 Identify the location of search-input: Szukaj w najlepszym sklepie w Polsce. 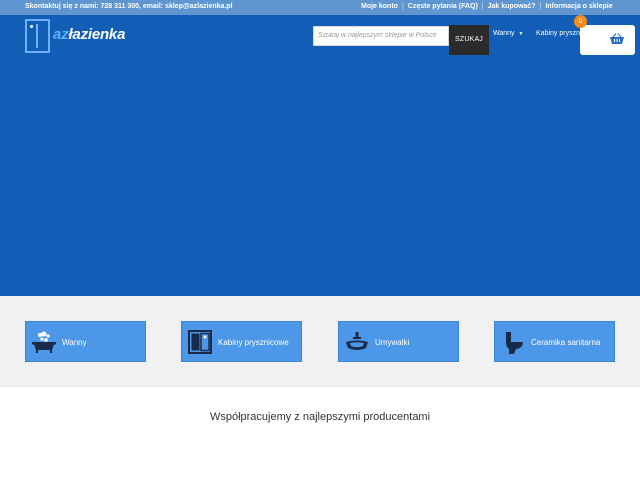
(381, 36).